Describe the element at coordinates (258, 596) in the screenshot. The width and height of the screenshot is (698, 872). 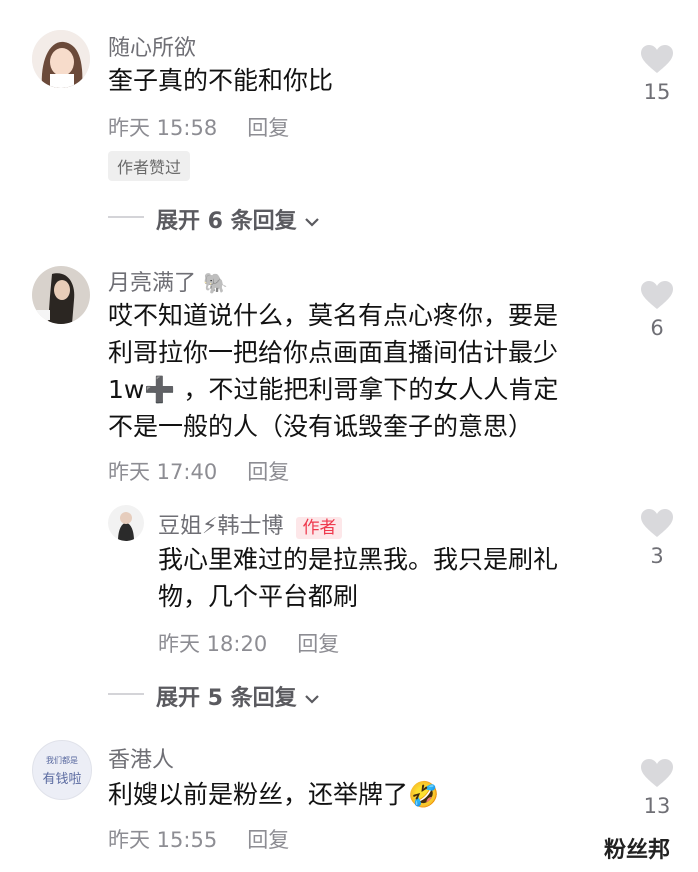
I see `comment-line: 物，几个平台都刷` at that location.